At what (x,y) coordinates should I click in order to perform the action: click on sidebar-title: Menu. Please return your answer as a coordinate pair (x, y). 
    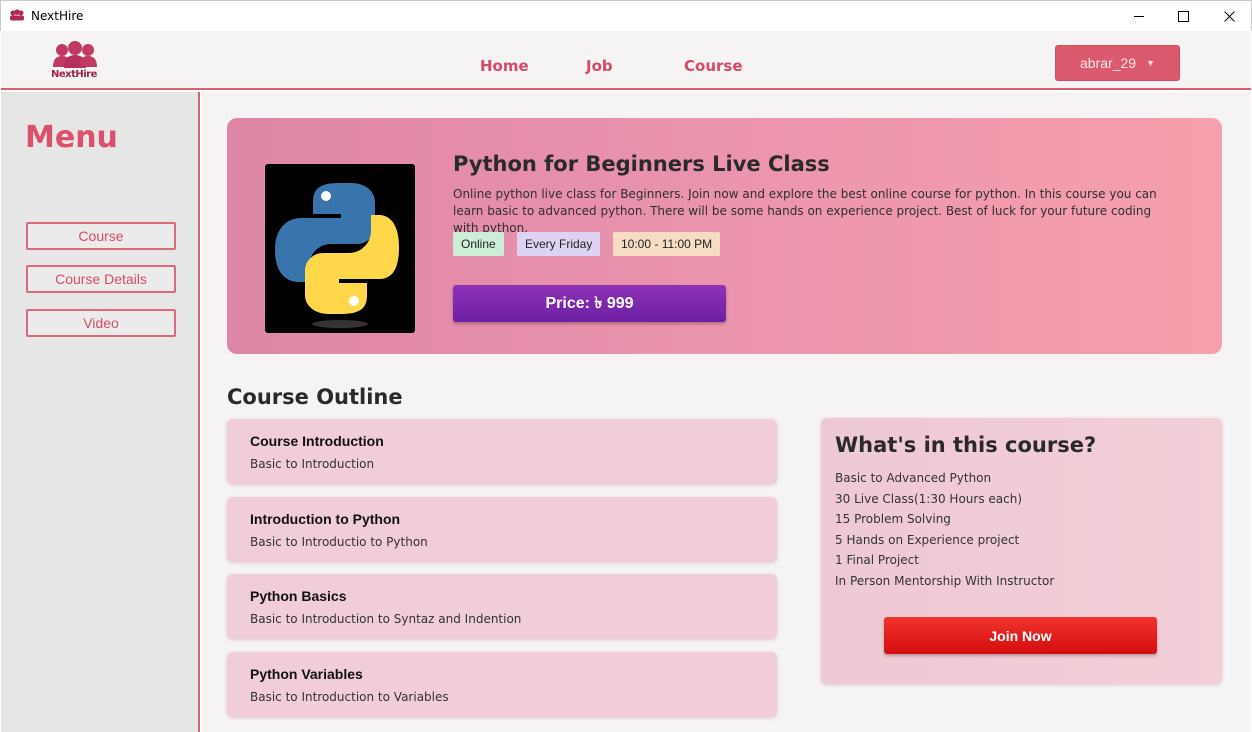
    Looking at the image, I should click on (71, 137).